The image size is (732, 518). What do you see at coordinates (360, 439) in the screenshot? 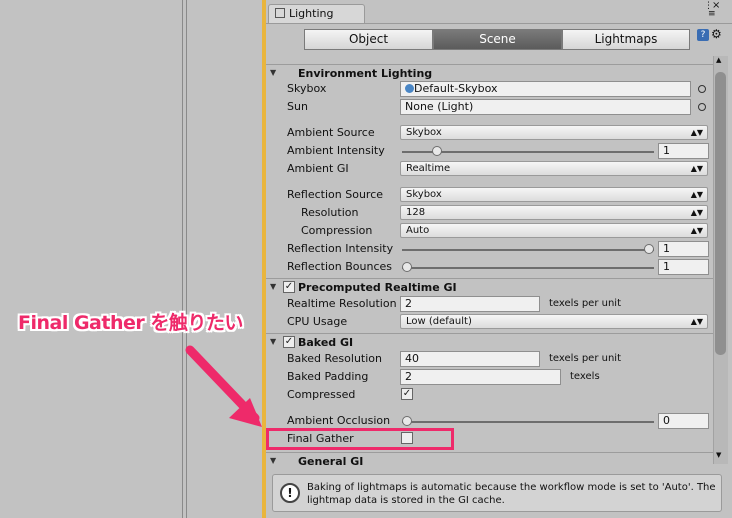
I see `final-gather-highlight-box` at bounding box center [360, 439].